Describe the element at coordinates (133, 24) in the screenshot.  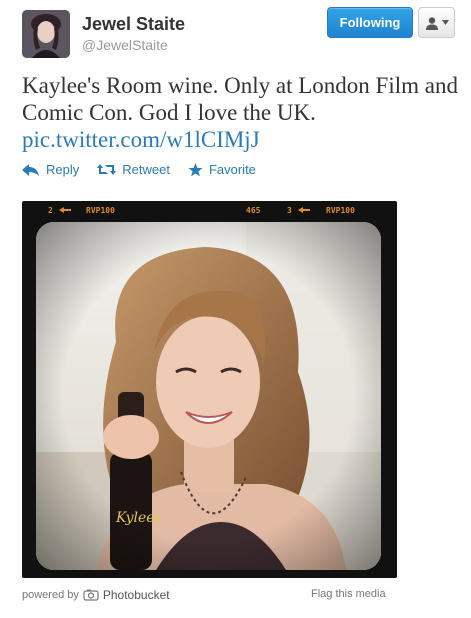
I see `user-name: Jewel Staite` at that location.